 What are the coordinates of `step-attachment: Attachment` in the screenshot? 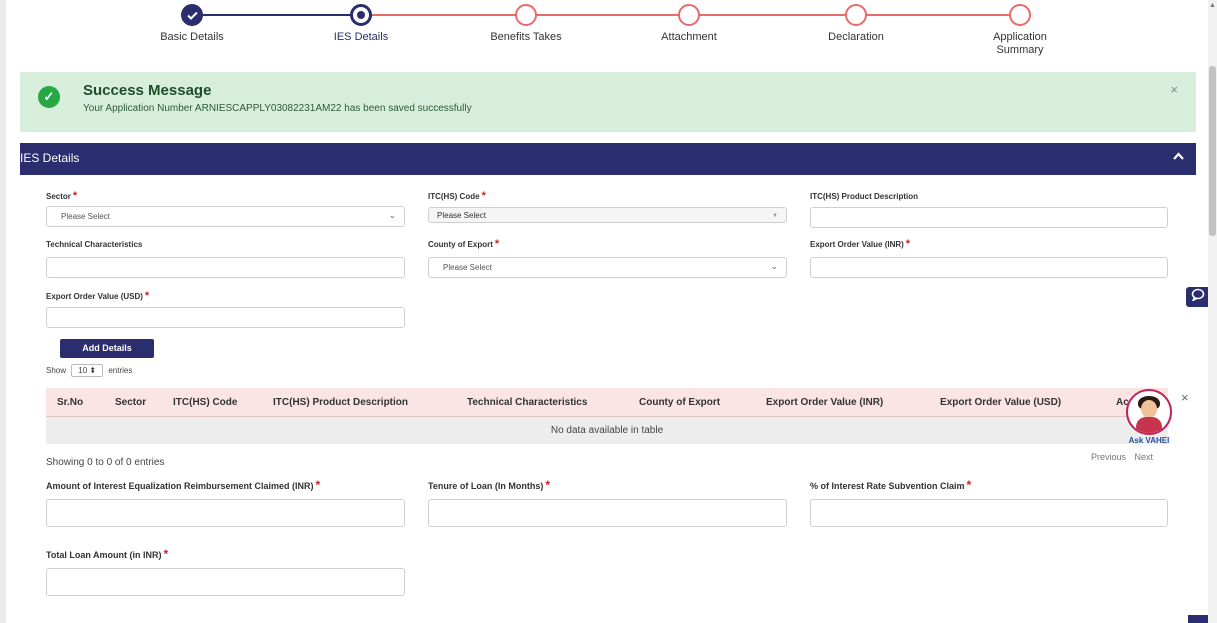 It's located at (689, 24).